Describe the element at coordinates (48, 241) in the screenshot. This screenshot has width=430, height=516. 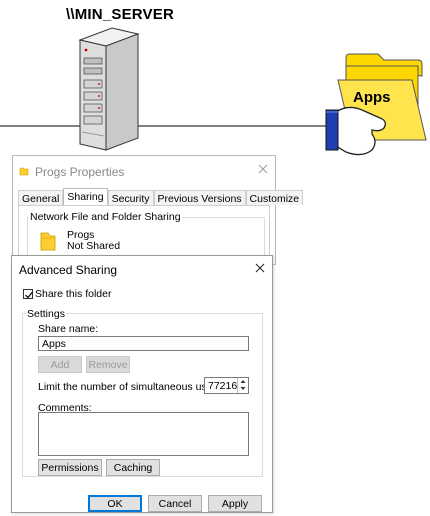
I see `shared-folder-small-icon` at that location.